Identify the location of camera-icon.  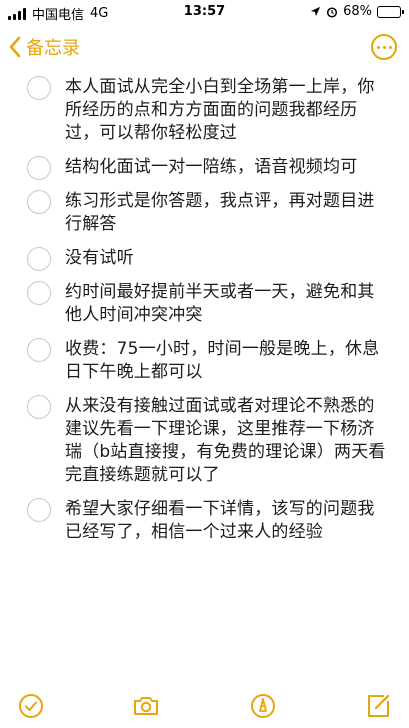
(146, 706).